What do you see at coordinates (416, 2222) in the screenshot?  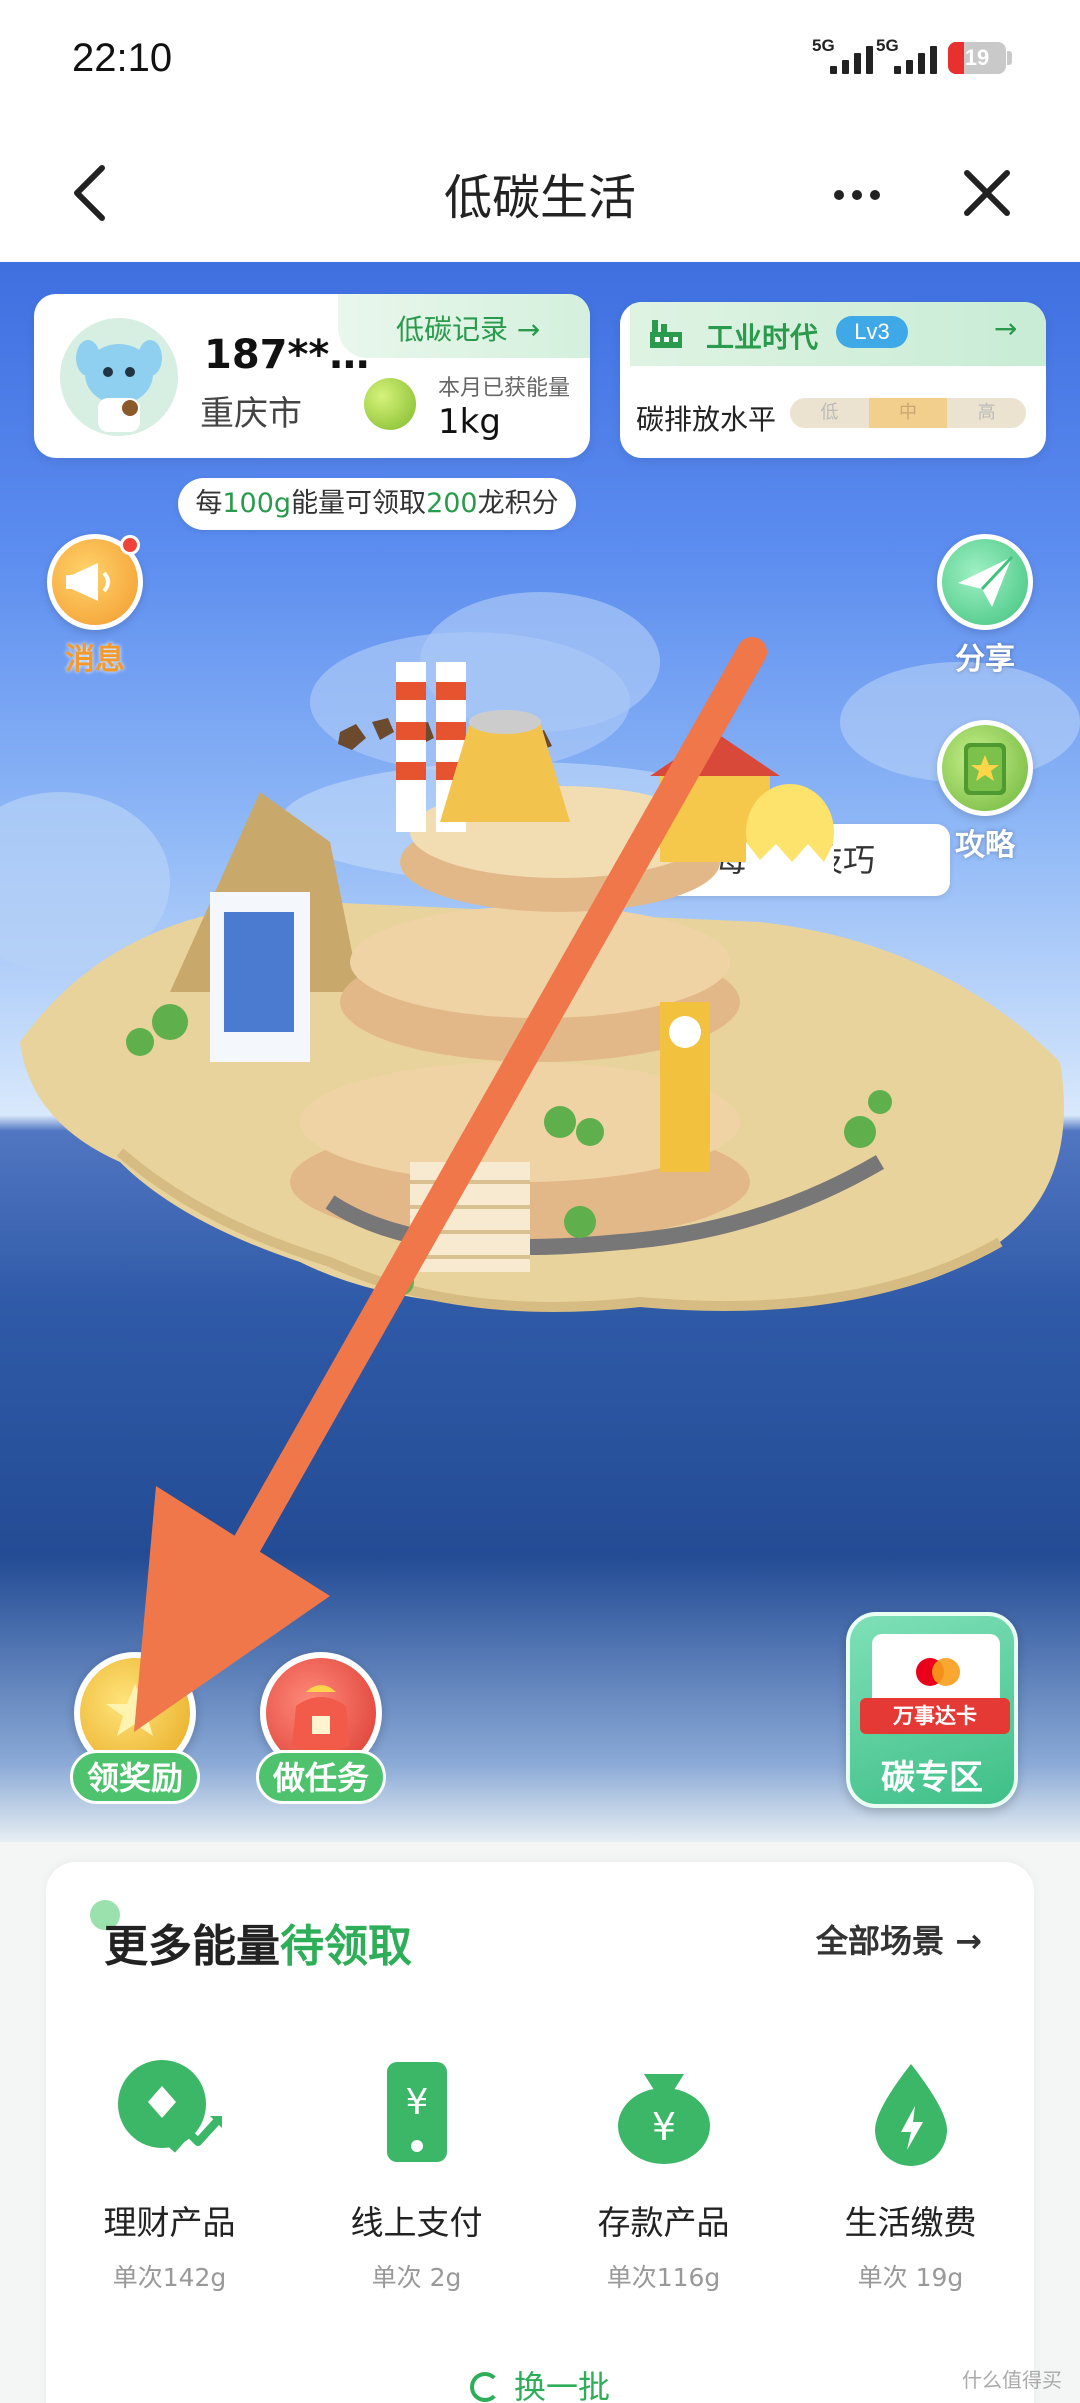 I see `scene-name: 线上支付` at bounding box center [416, 2222].